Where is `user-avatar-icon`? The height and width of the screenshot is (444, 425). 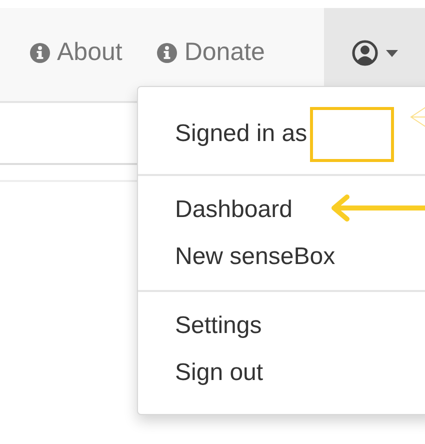 user-avatar-icon is located at coordinates (365, 53).